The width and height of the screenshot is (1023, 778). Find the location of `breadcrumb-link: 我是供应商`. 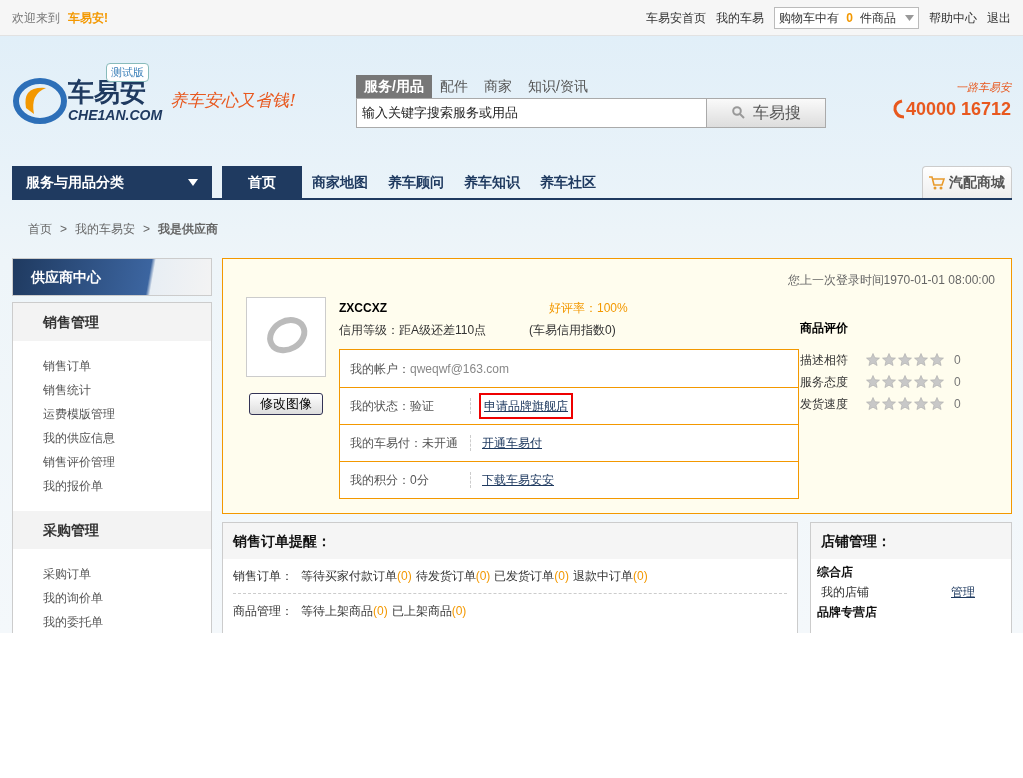

breadcrumb-link: 我是供应商 is located at coordinates (188, 229).